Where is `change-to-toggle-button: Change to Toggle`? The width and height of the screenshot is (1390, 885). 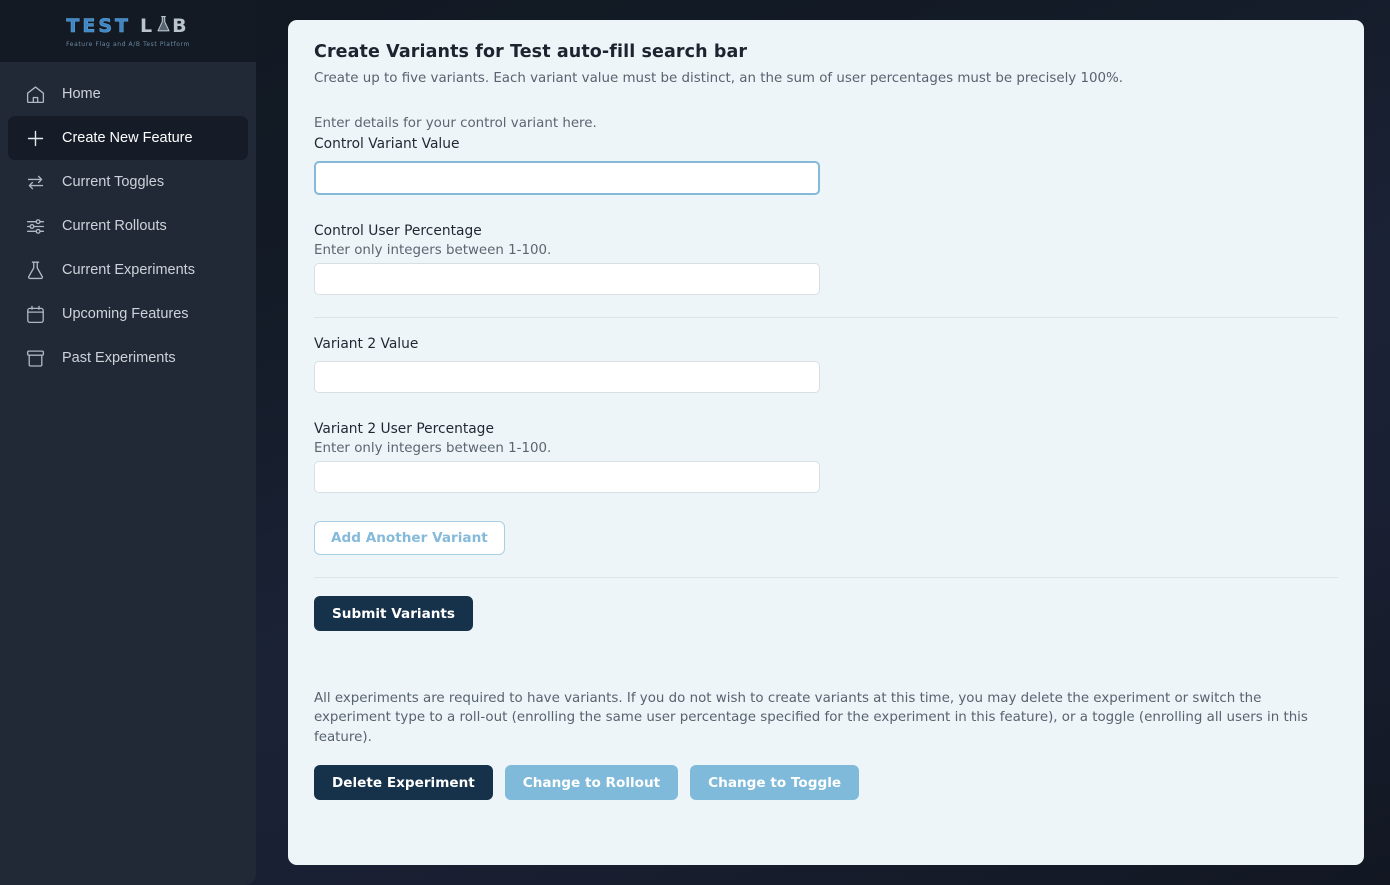
change-to-toggle-button: Change to Toggle is located at coordinates (775, 783).